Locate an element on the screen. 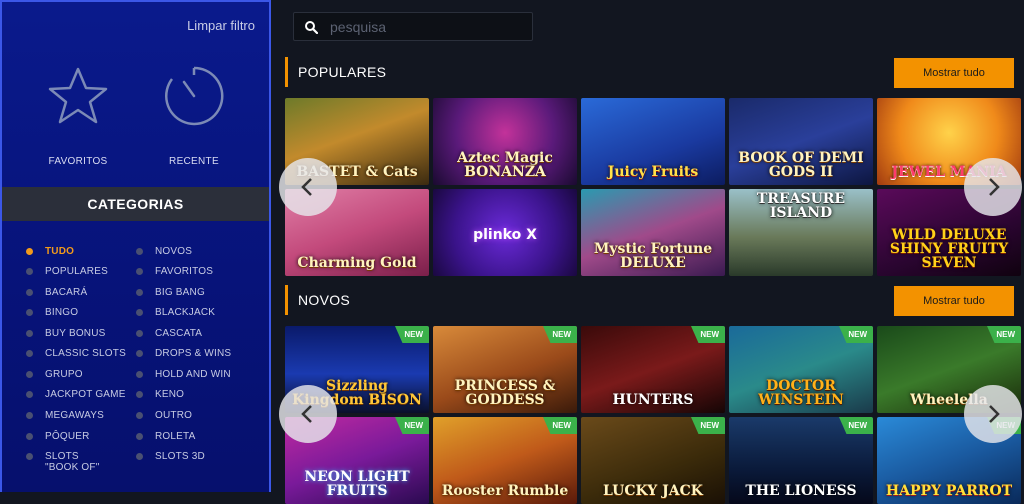 Image resolution: width=1024 pixels, height=504 pixels. category-item: SLOTS 3D is located at coordinates (170, 456).